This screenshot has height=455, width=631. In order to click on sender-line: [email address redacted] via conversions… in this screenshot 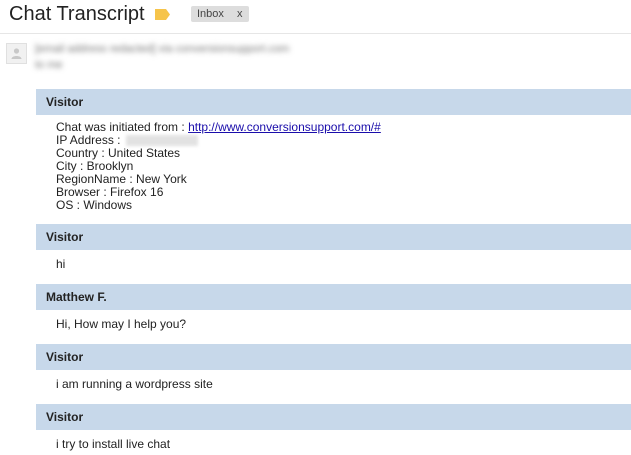, I will do `click(162, 49)`.